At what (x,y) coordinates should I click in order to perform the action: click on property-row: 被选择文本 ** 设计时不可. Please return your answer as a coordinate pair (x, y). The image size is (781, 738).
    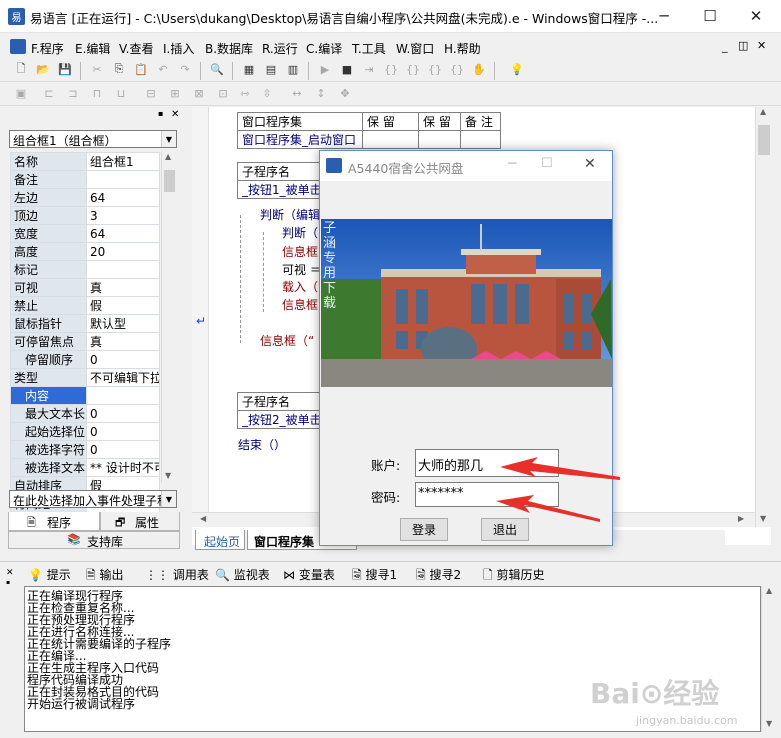
    Looking at the image, I should click on (85, 467).